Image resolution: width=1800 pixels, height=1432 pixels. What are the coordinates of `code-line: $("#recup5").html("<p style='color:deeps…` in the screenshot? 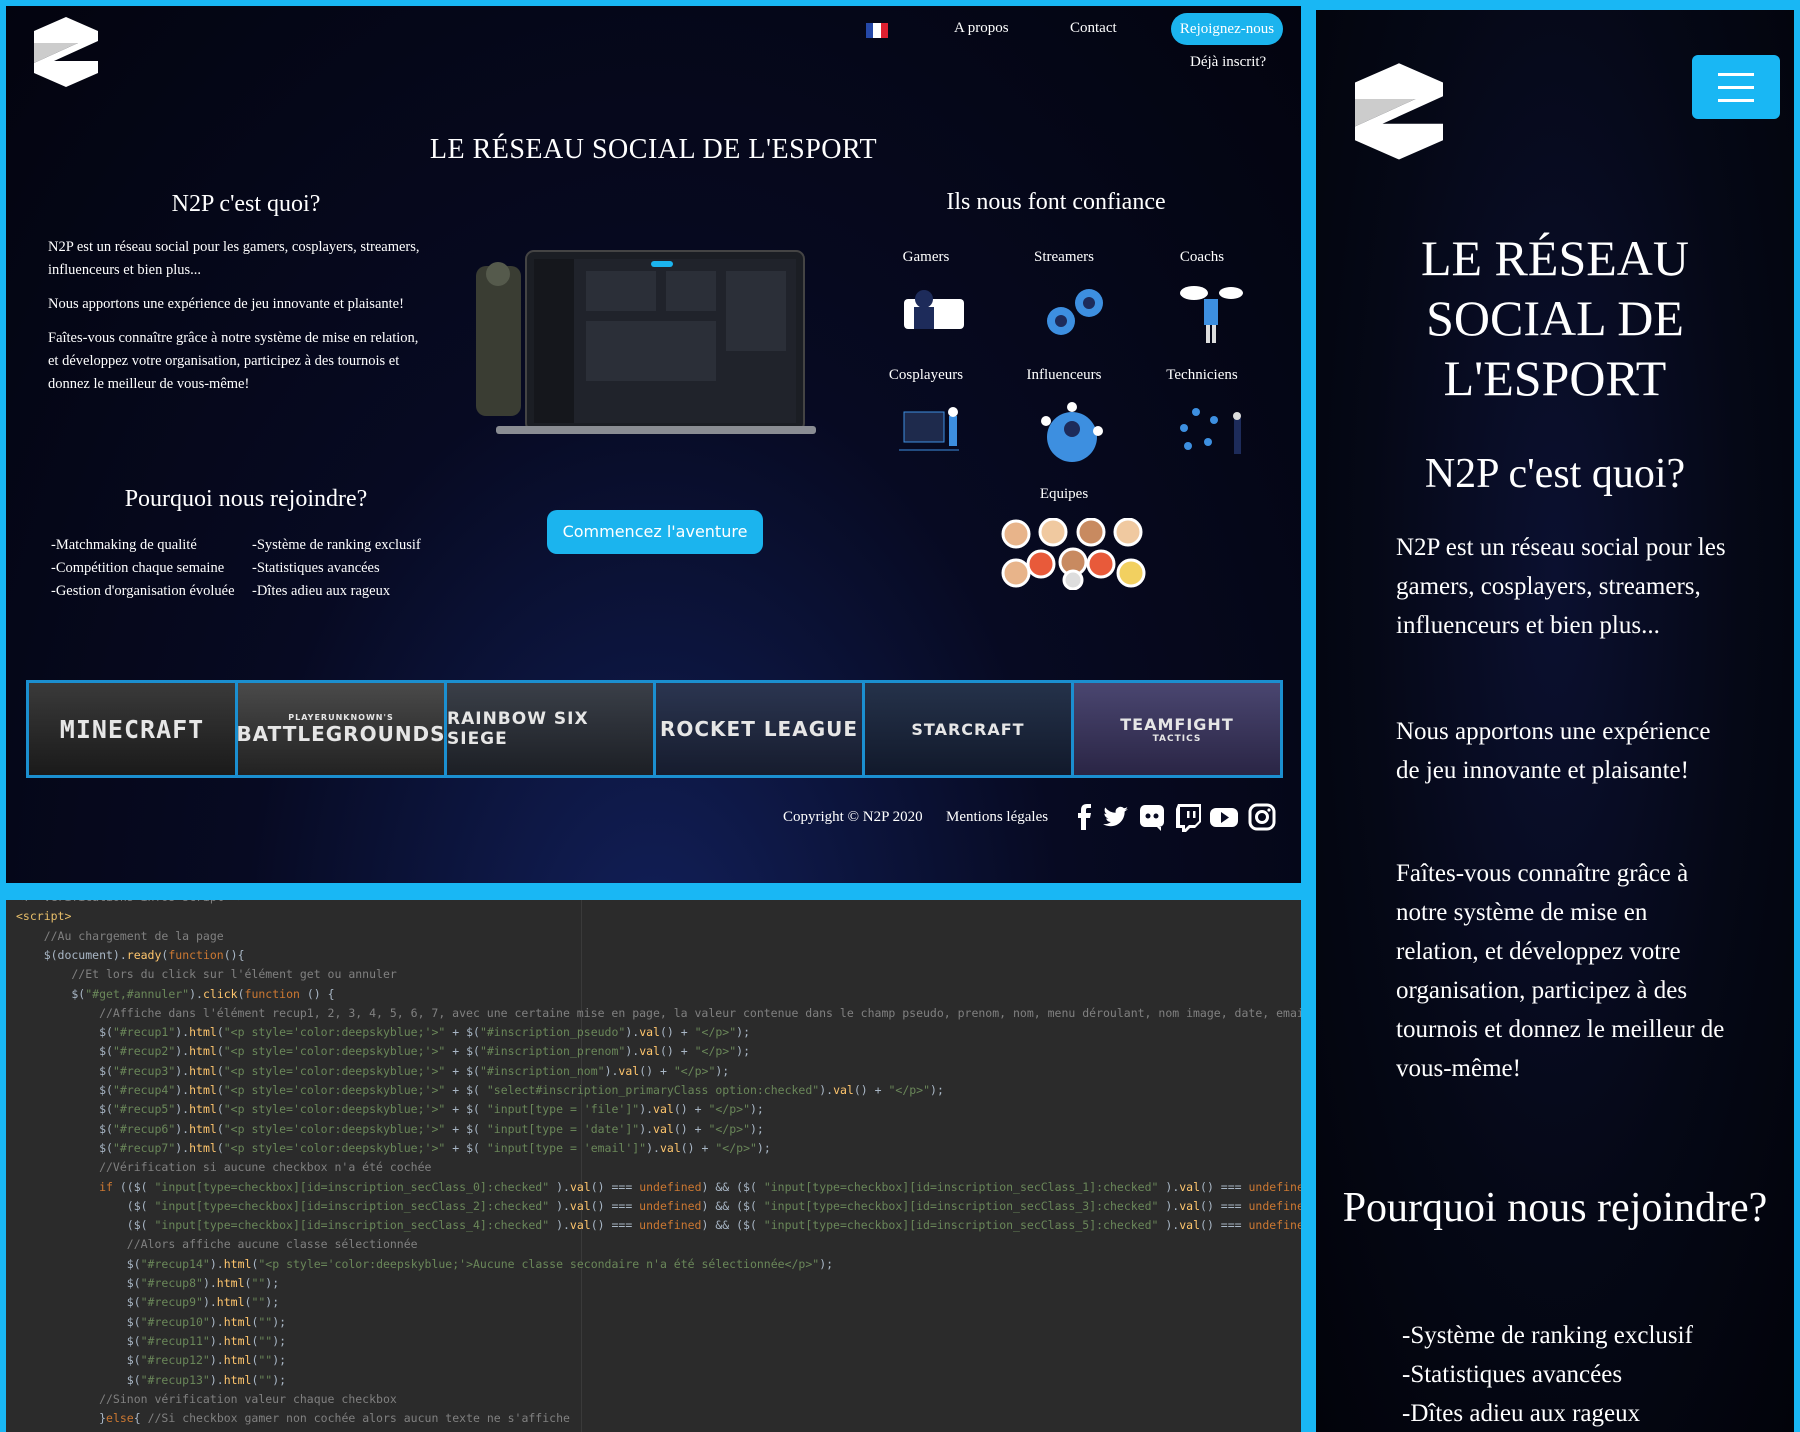 It's located at (390, 1109).